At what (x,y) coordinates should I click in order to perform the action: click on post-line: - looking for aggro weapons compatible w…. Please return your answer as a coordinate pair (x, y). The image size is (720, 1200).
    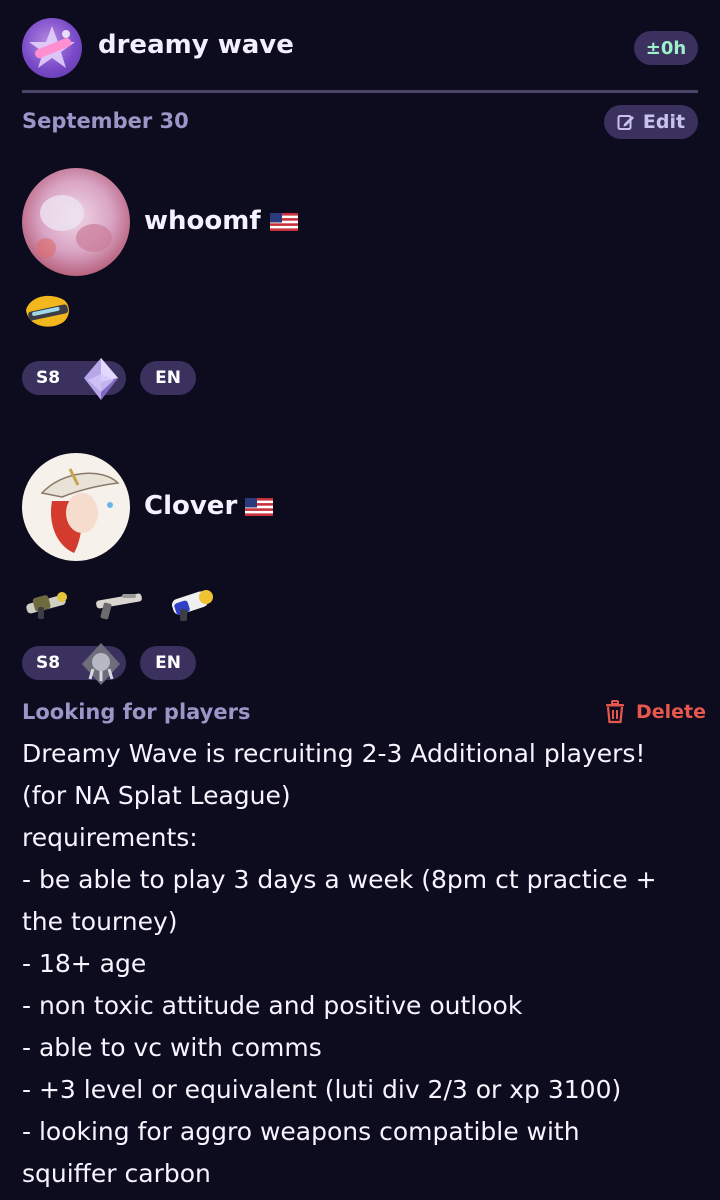
    Looking at the image, I should click on (301, 1131).